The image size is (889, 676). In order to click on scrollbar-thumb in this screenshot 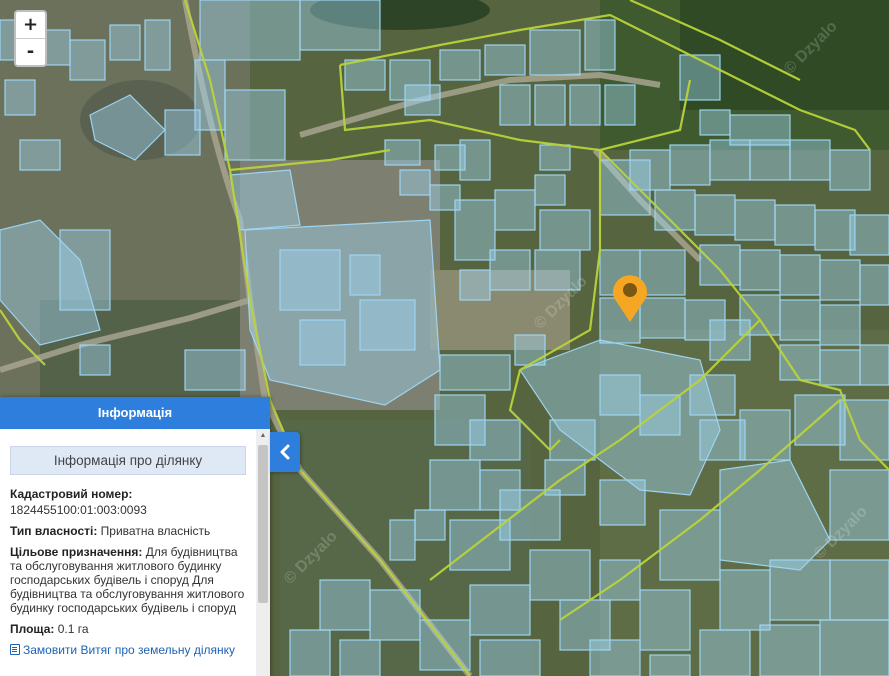, I will do `click(263, 524)`.